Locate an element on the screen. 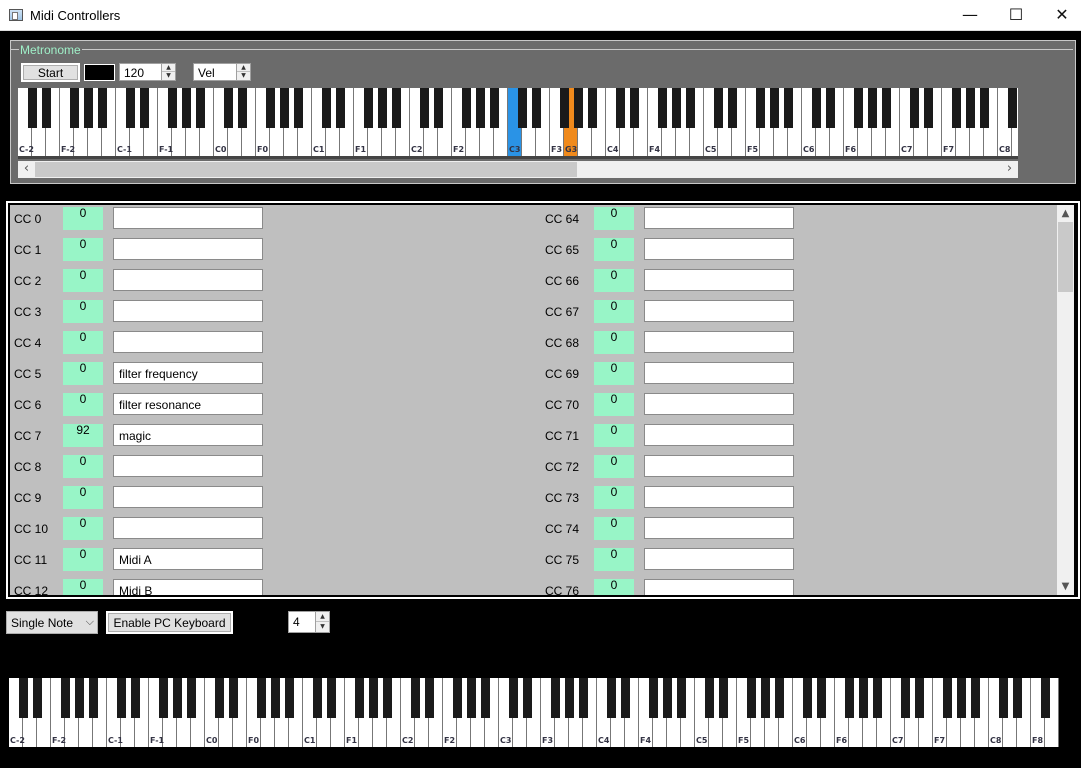  minimize-button: — is located at coordinates (970, 15).